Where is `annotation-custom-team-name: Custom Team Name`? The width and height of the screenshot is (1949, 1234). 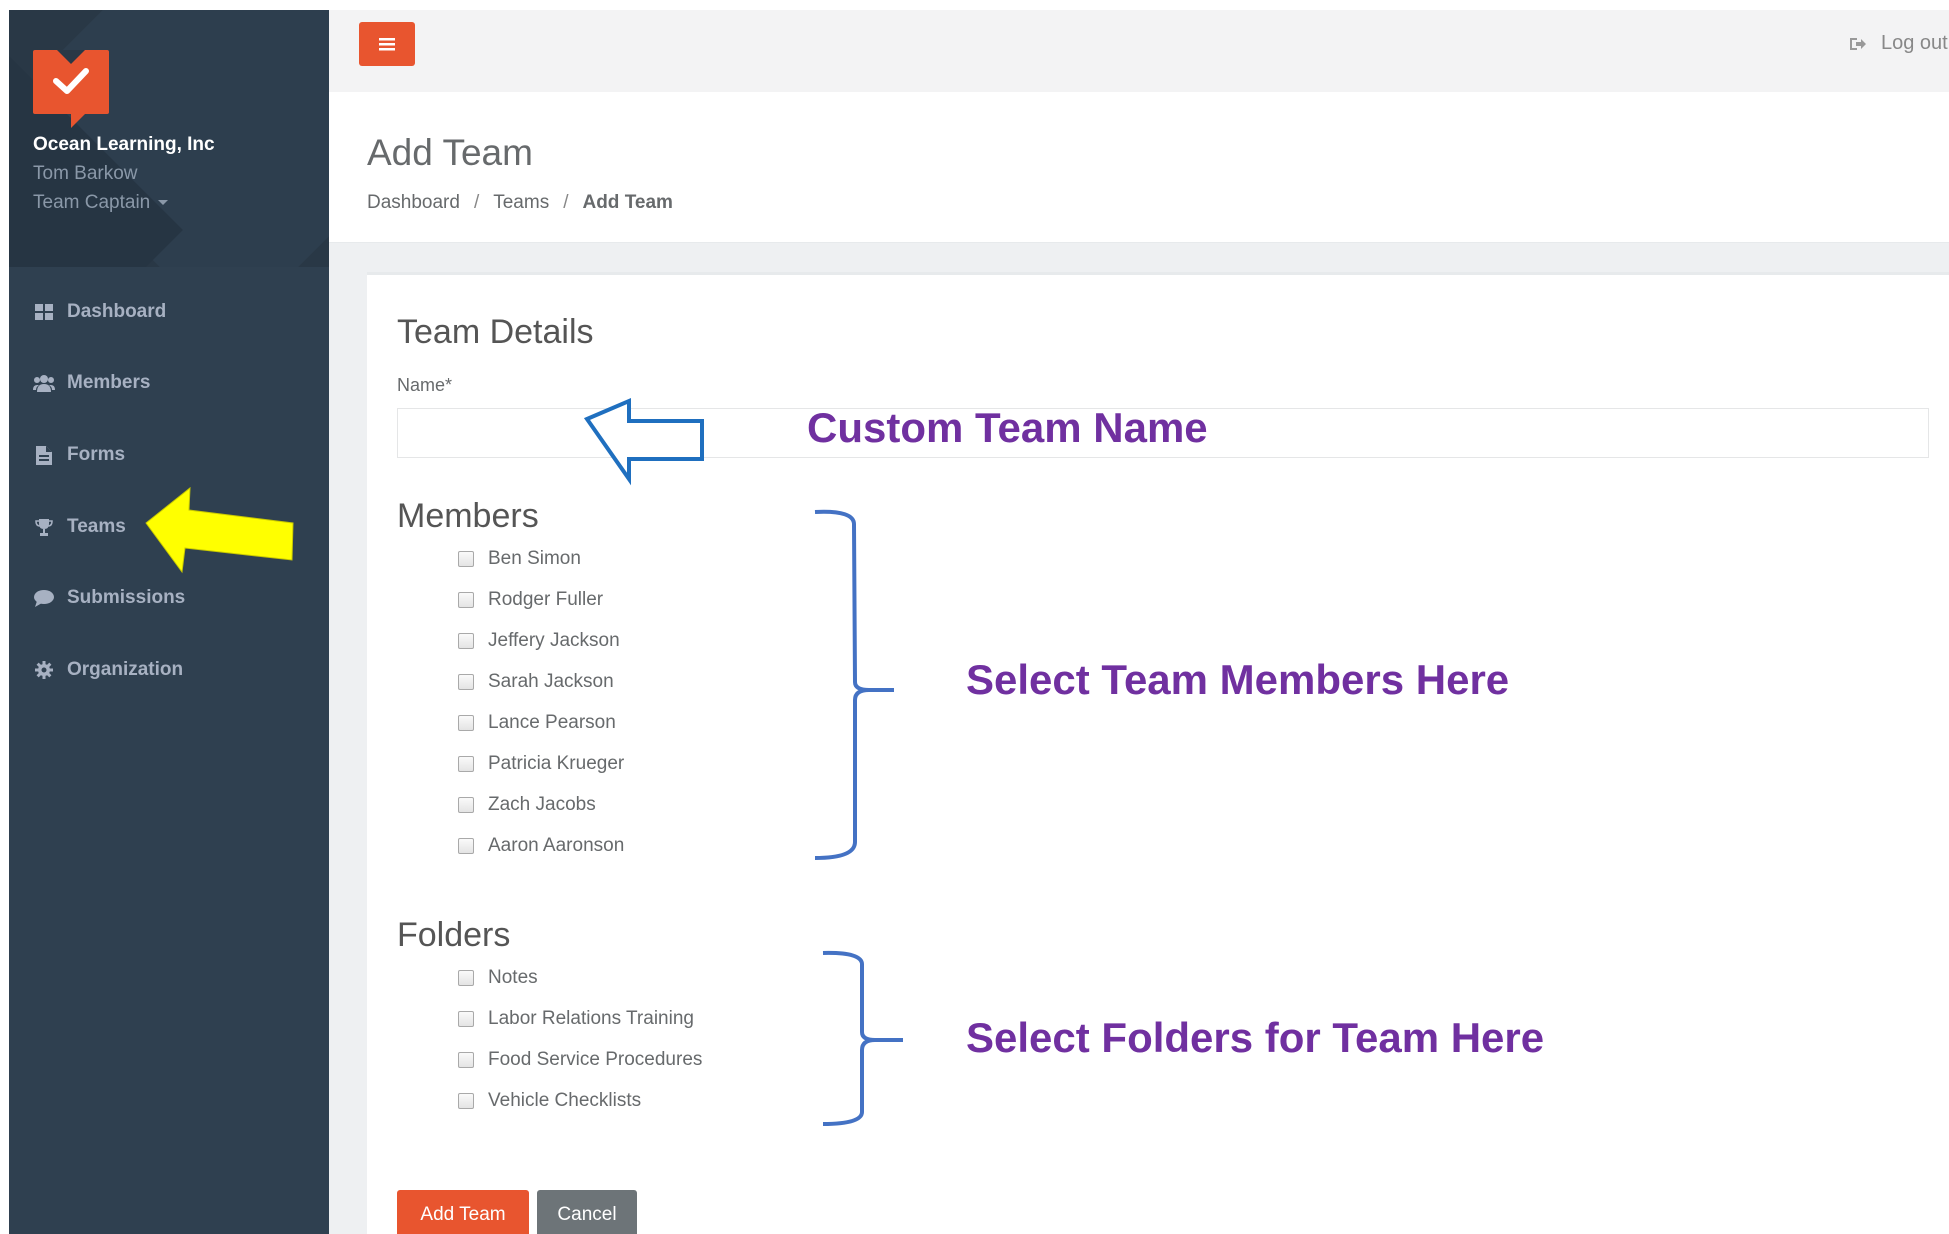 annotation-custom-team-name: Custom Team Name is located at coordinates (1007, 427).